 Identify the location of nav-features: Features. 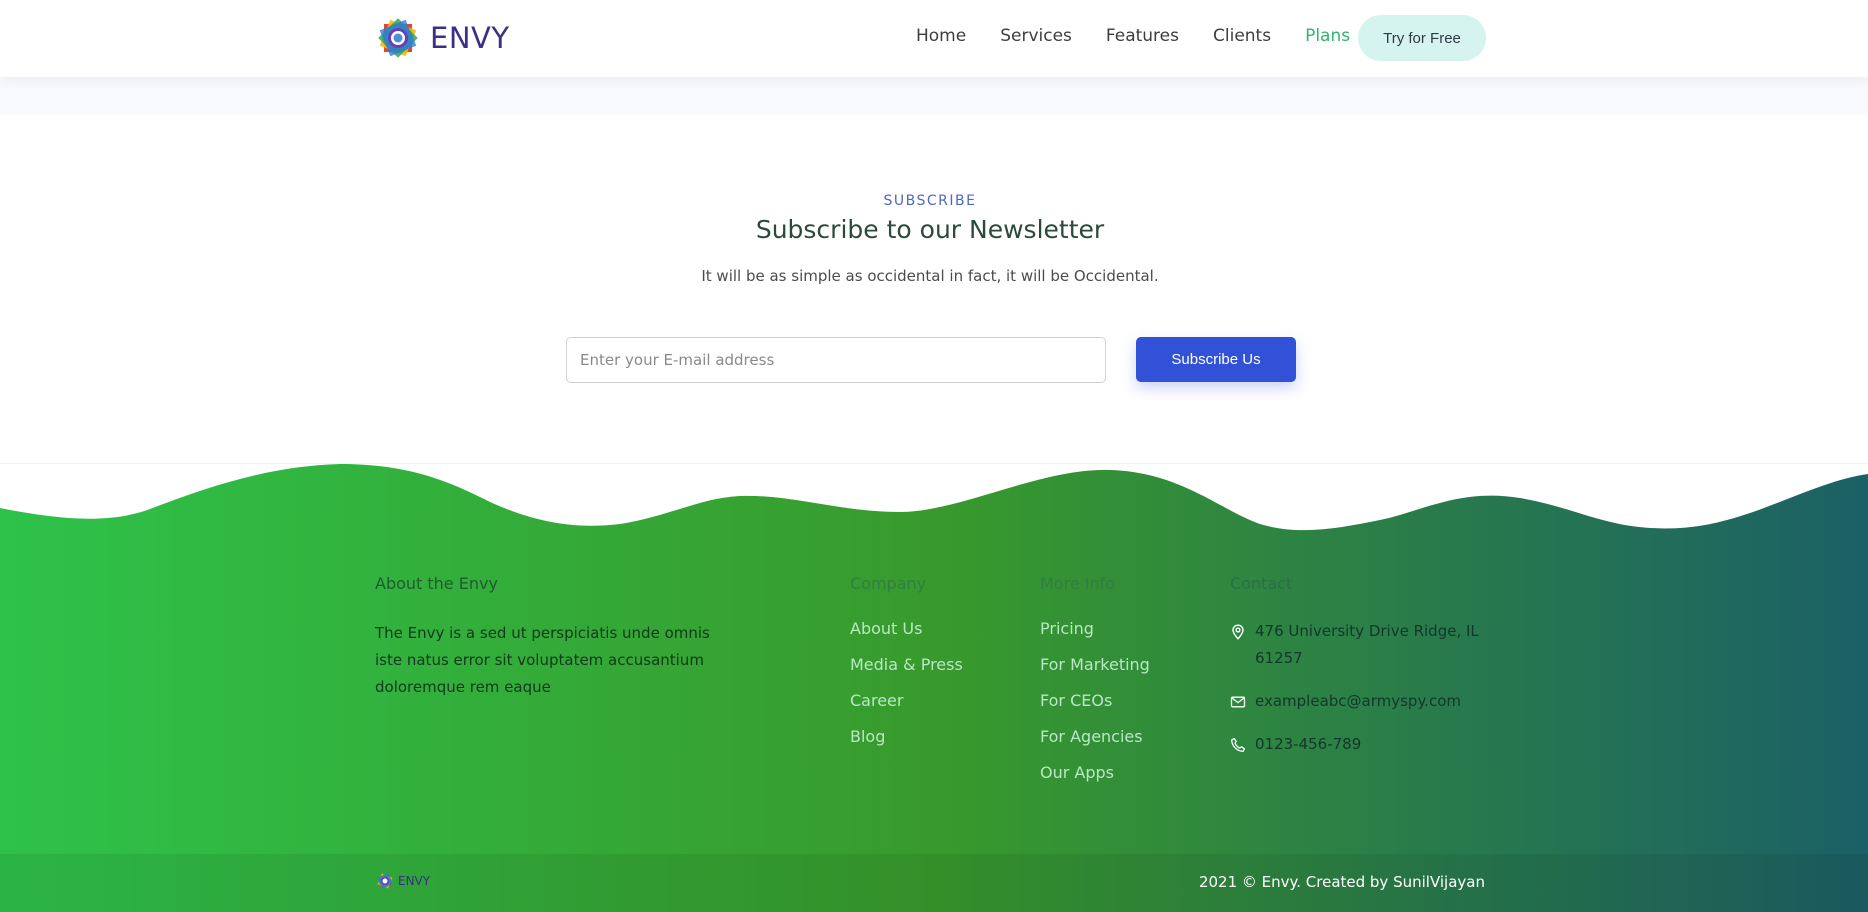
(1142, 36).